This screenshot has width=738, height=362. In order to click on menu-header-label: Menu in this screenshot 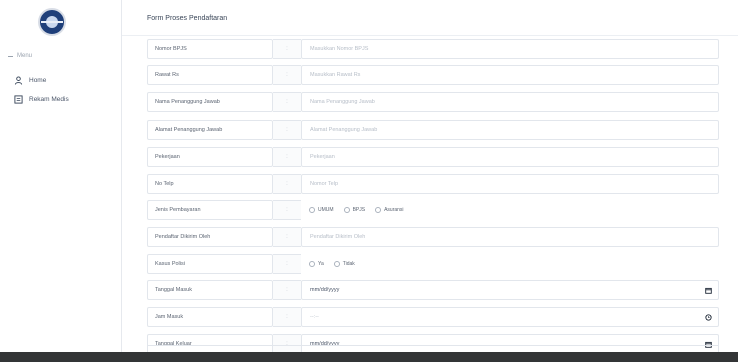, I will do `click(25, 56)`.